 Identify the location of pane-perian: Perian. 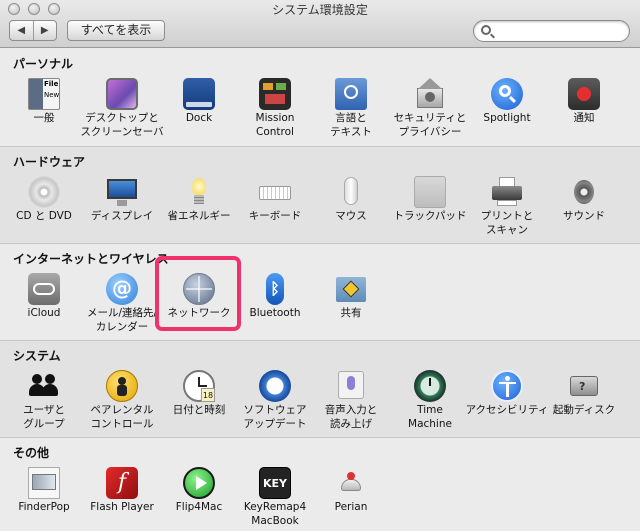
(351, 490).